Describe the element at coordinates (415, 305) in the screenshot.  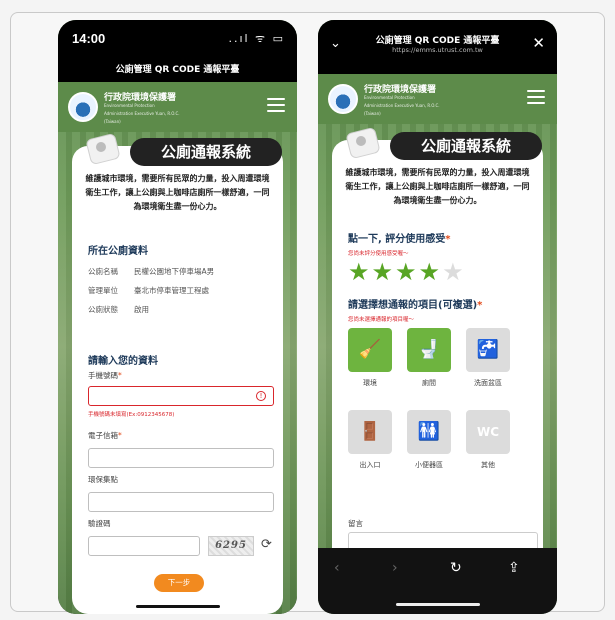
I see `items-title: 請選擇想通報的項目(可複選)*` at that location.